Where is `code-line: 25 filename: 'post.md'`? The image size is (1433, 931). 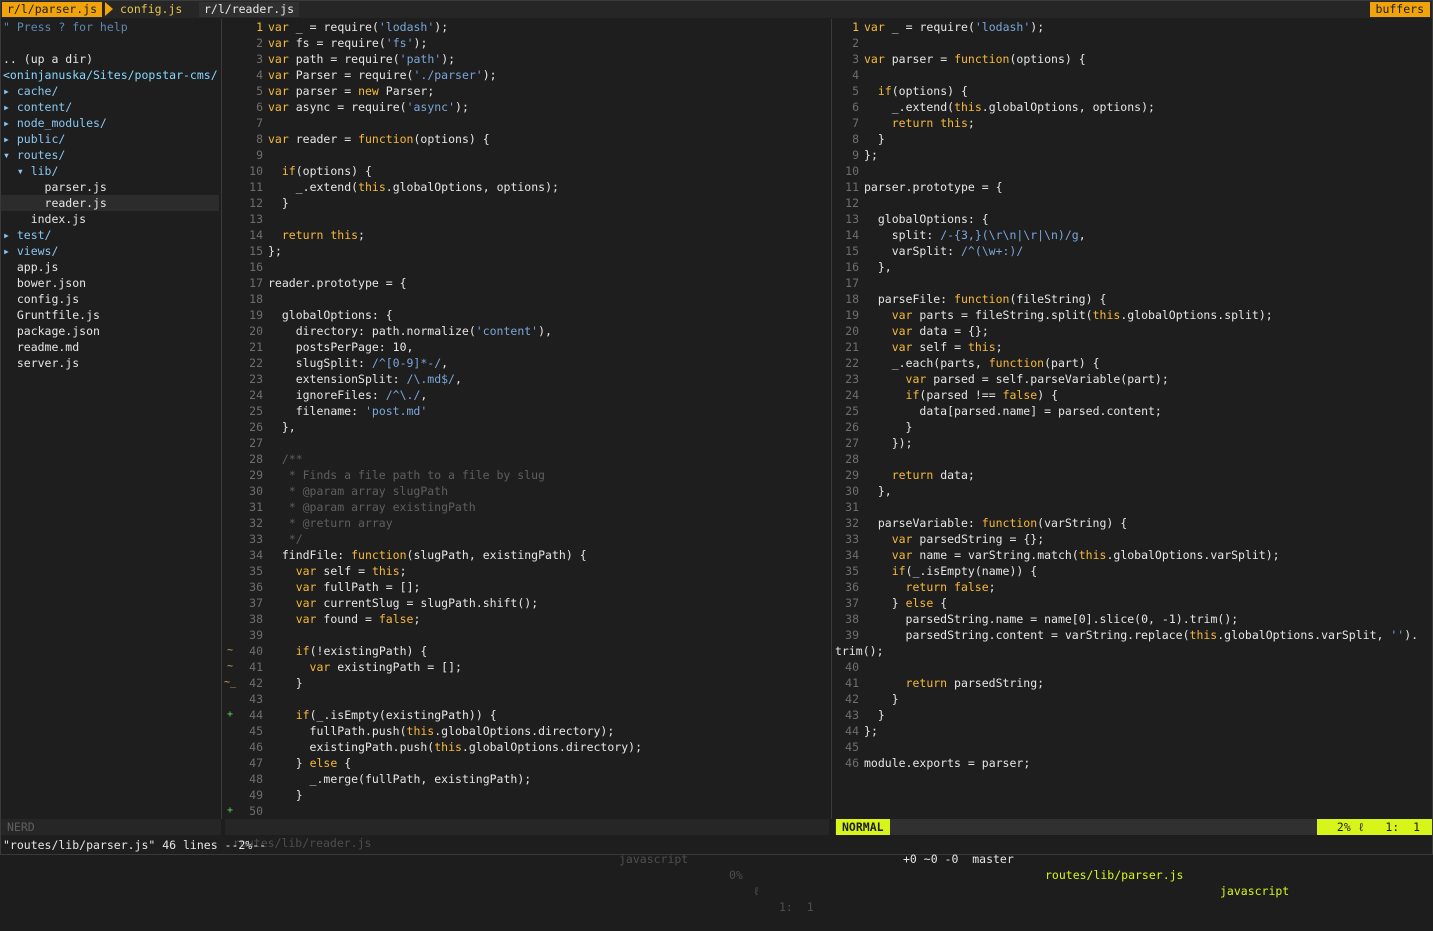
code-line: 25 filename: 'post.md' is located at coordinates (534, 411).